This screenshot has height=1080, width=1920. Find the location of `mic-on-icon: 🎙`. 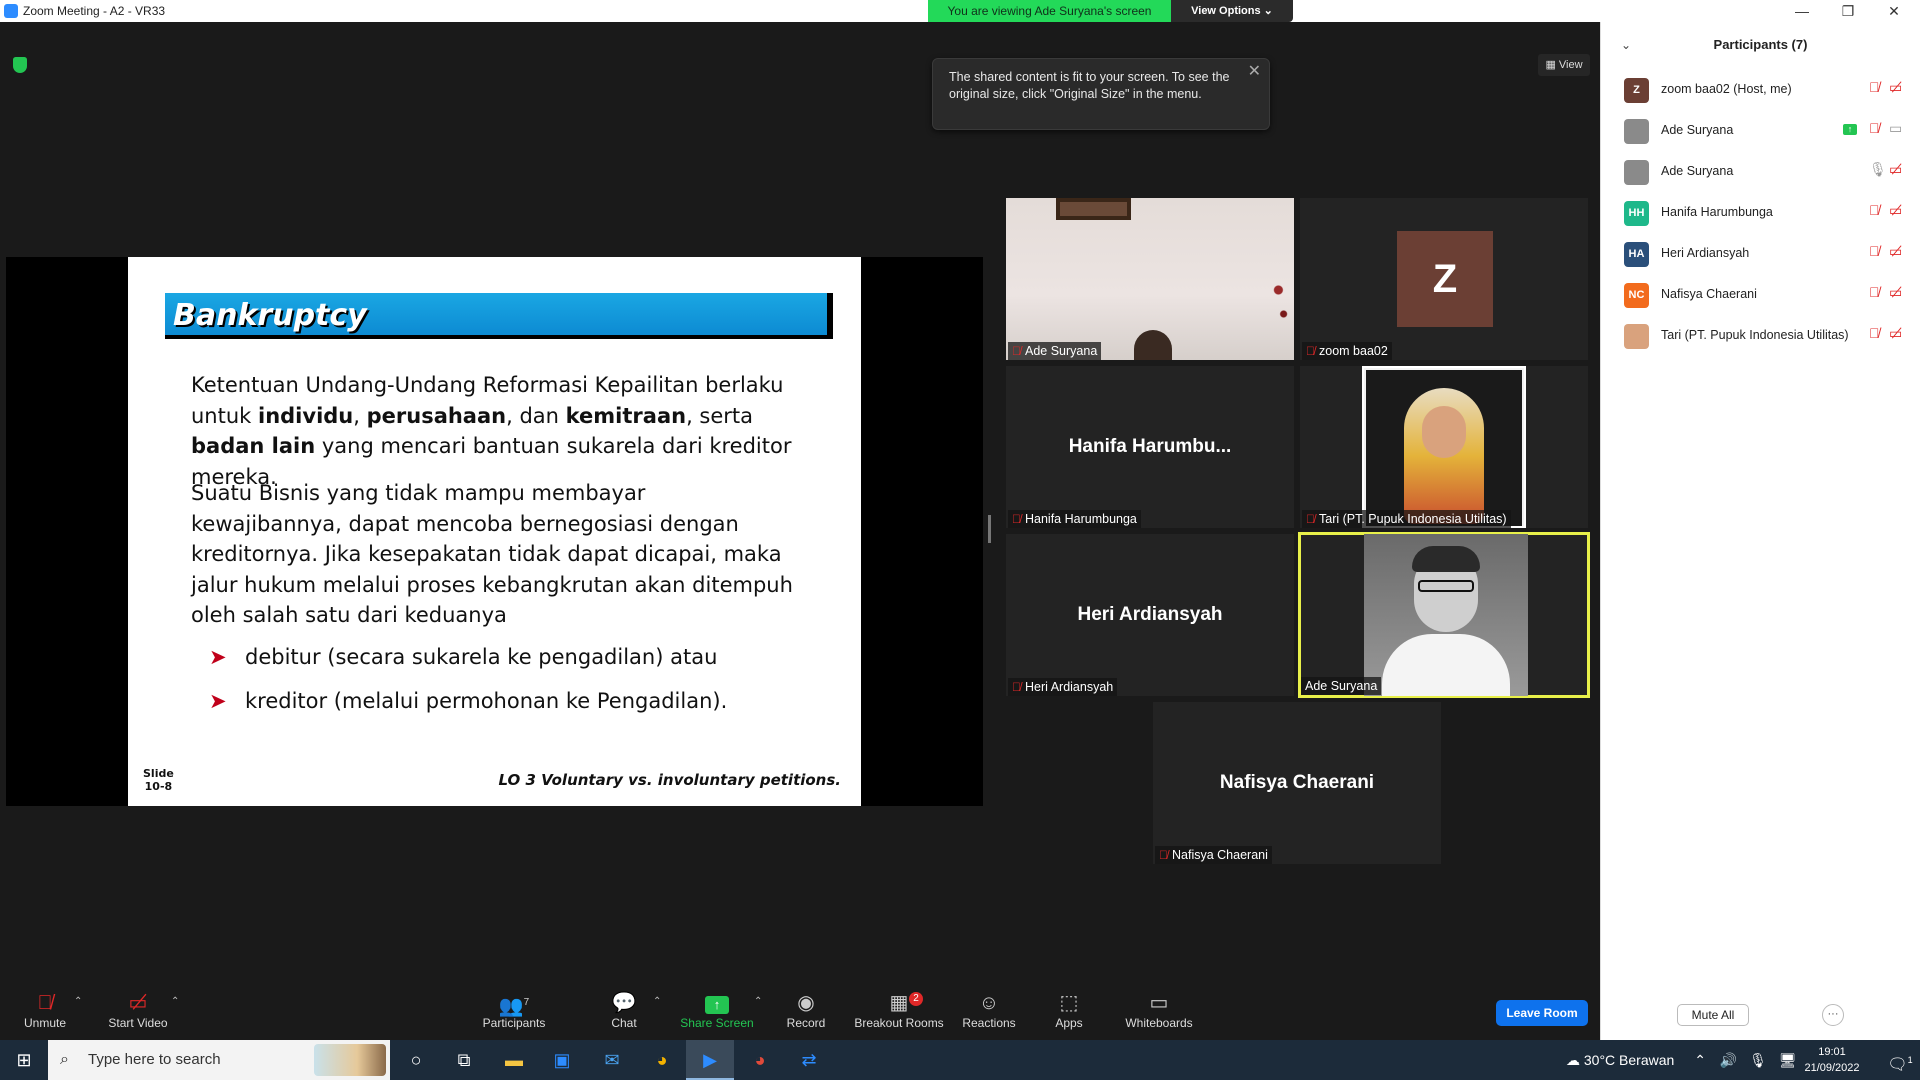

mic-on-icon: 🎙 is located at coordinates (1878, 169).